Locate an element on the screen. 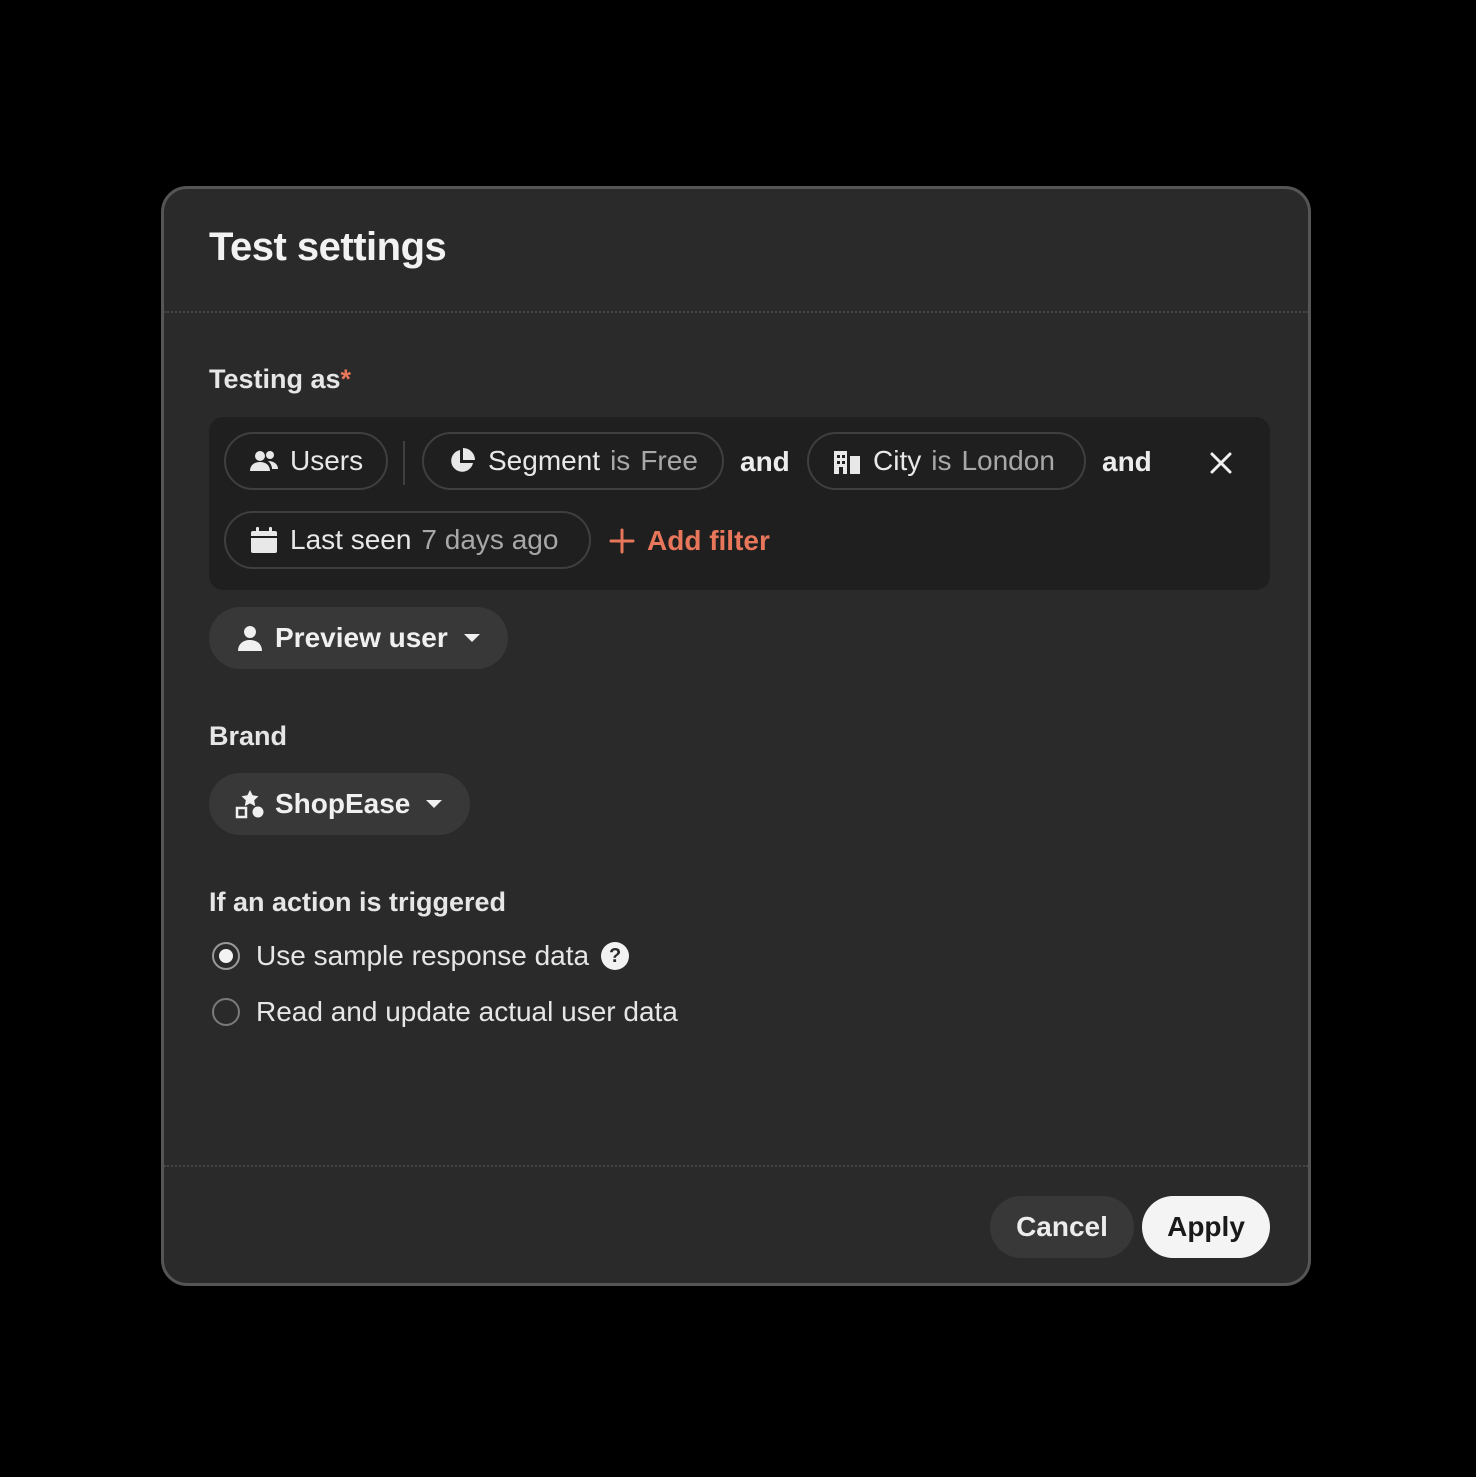 This screenshot has height=1477, width=1476. user-icon is located at coordinates (250, 638).